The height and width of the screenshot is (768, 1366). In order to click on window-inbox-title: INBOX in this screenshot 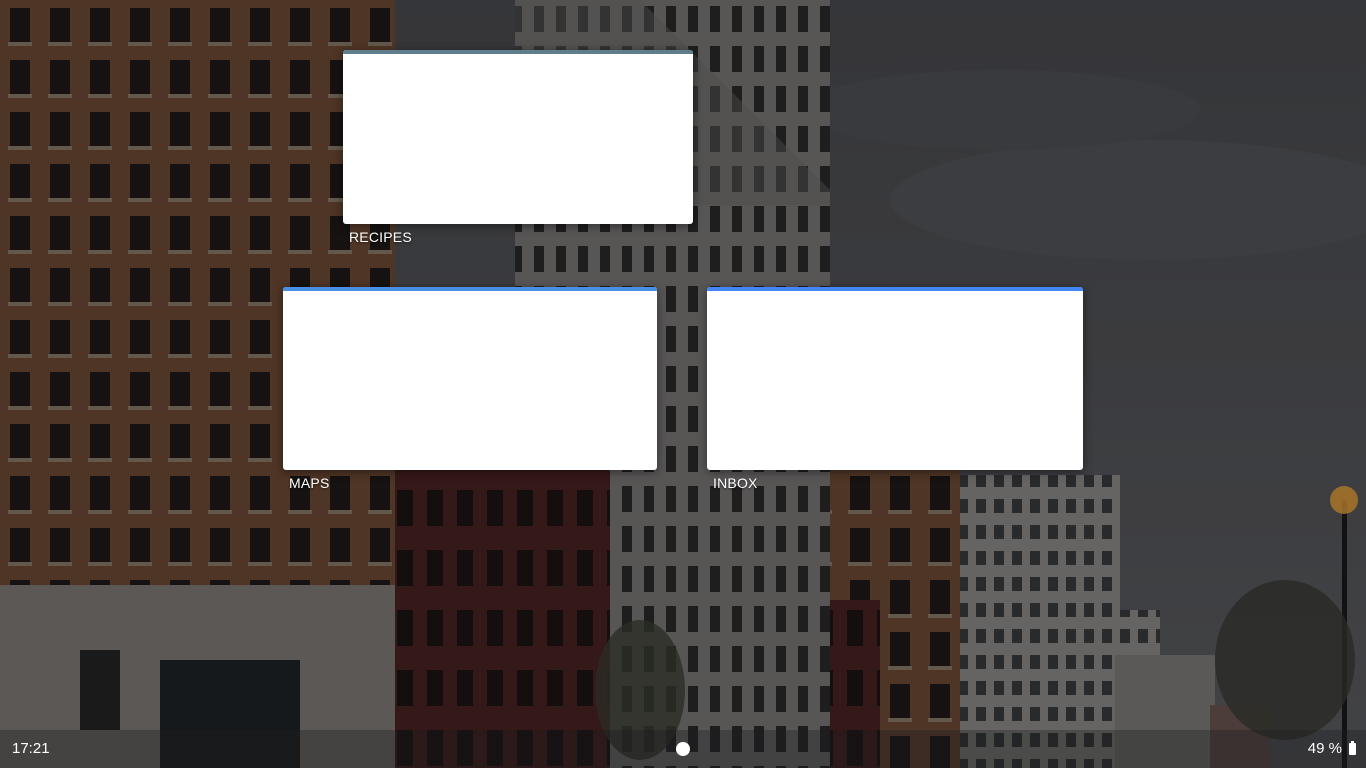, I will do `click(735, 483)`.